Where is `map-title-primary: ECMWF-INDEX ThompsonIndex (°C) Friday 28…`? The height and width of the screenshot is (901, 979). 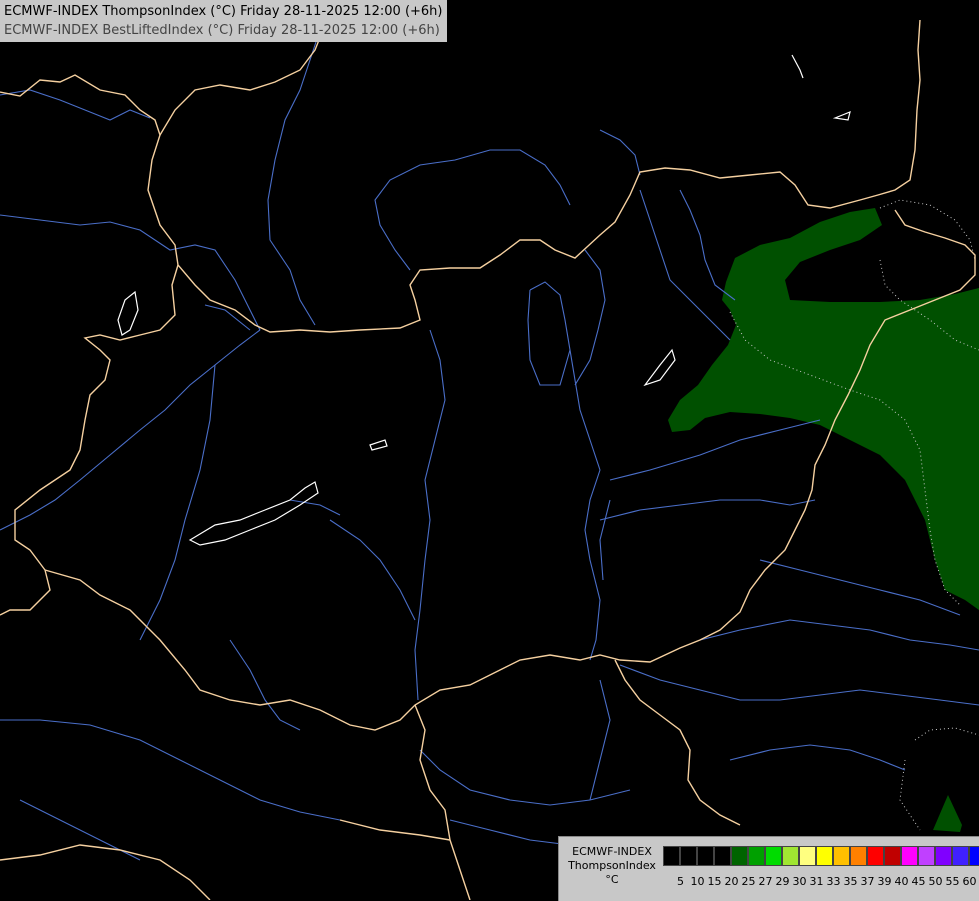
map-title-primary: ECMWF-INDEX ThompsonIndex (°C) Friday 28… is located at coordinates (223, 11).